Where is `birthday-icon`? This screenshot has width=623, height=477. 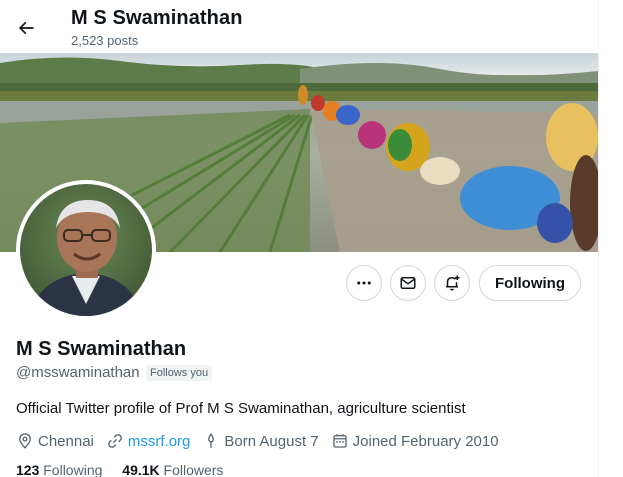 birthday-icon is located at coordinates (211, 440).